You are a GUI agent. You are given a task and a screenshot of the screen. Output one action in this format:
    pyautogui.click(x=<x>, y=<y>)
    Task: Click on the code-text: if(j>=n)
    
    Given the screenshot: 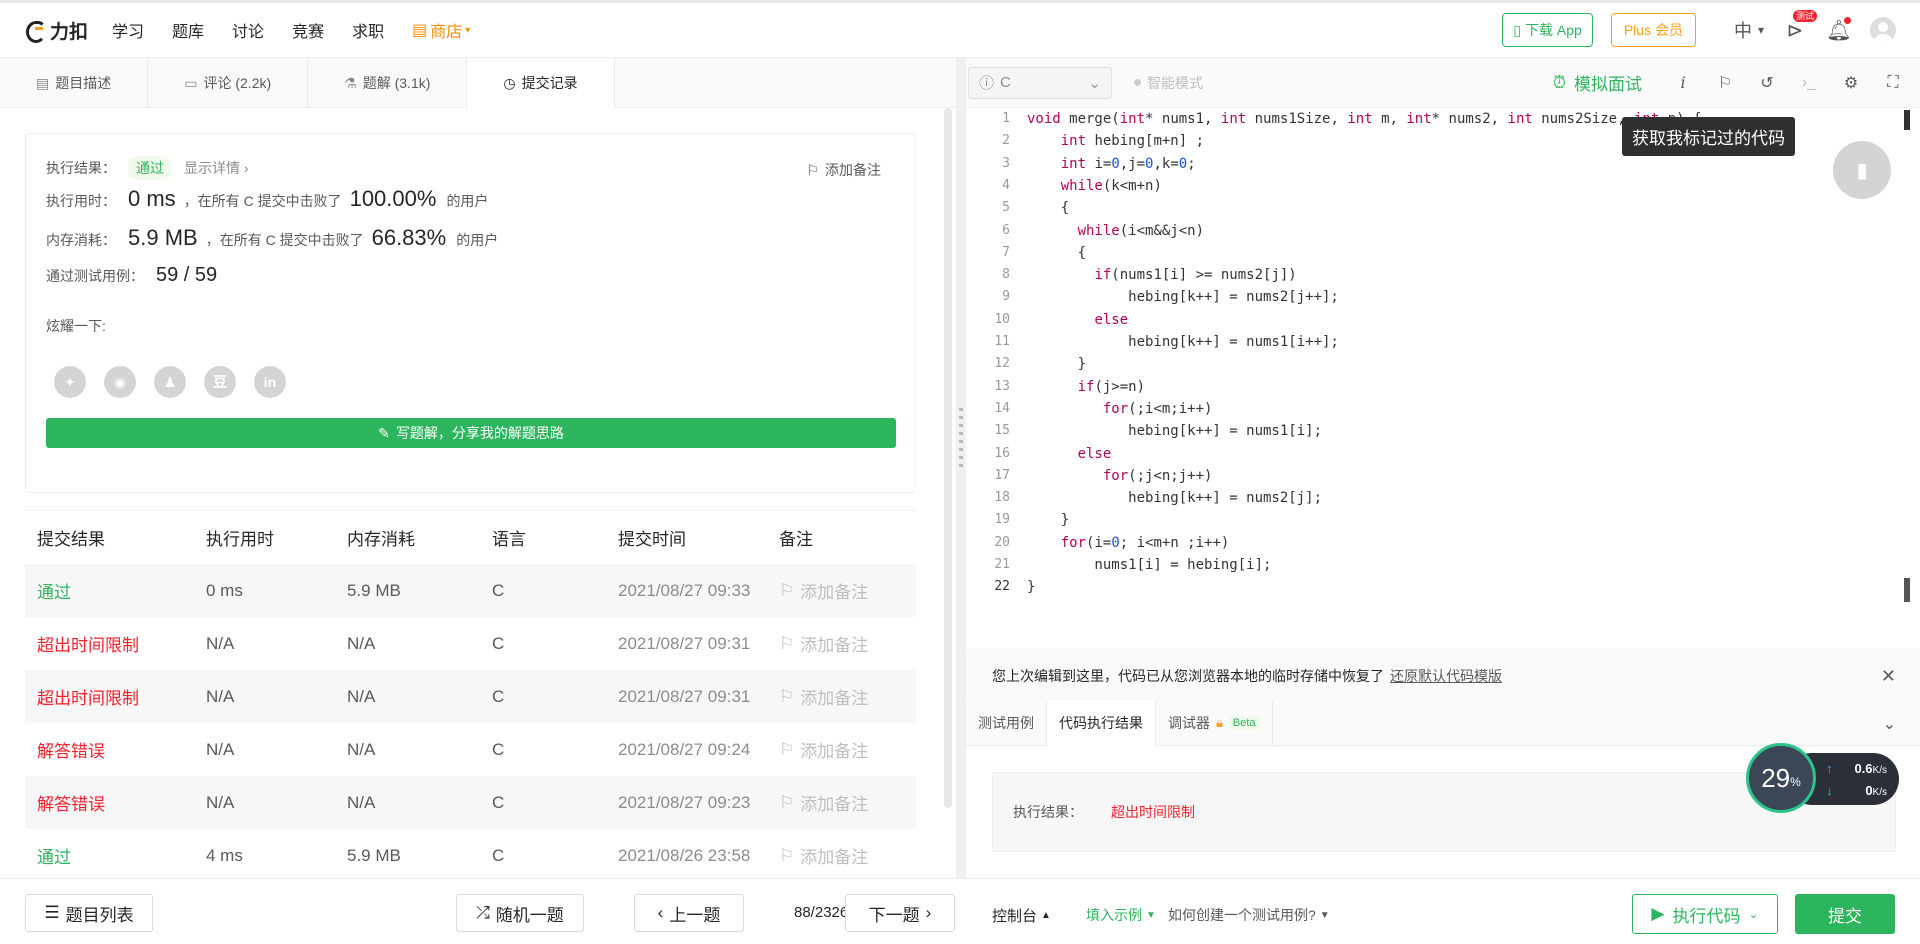 What is the action you would take?
    pyautogui.click(x=1086, y=387)
    